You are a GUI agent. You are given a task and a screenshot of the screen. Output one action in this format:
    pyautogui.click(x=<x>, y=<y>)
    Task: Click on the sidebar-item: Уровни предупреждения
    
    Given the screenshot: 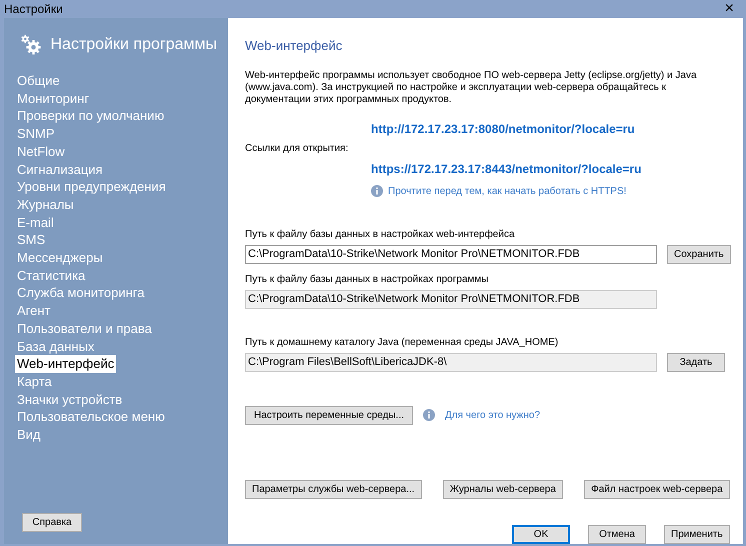 What is the action you would take?
    pyautogui.click(x=91, y=187)
    